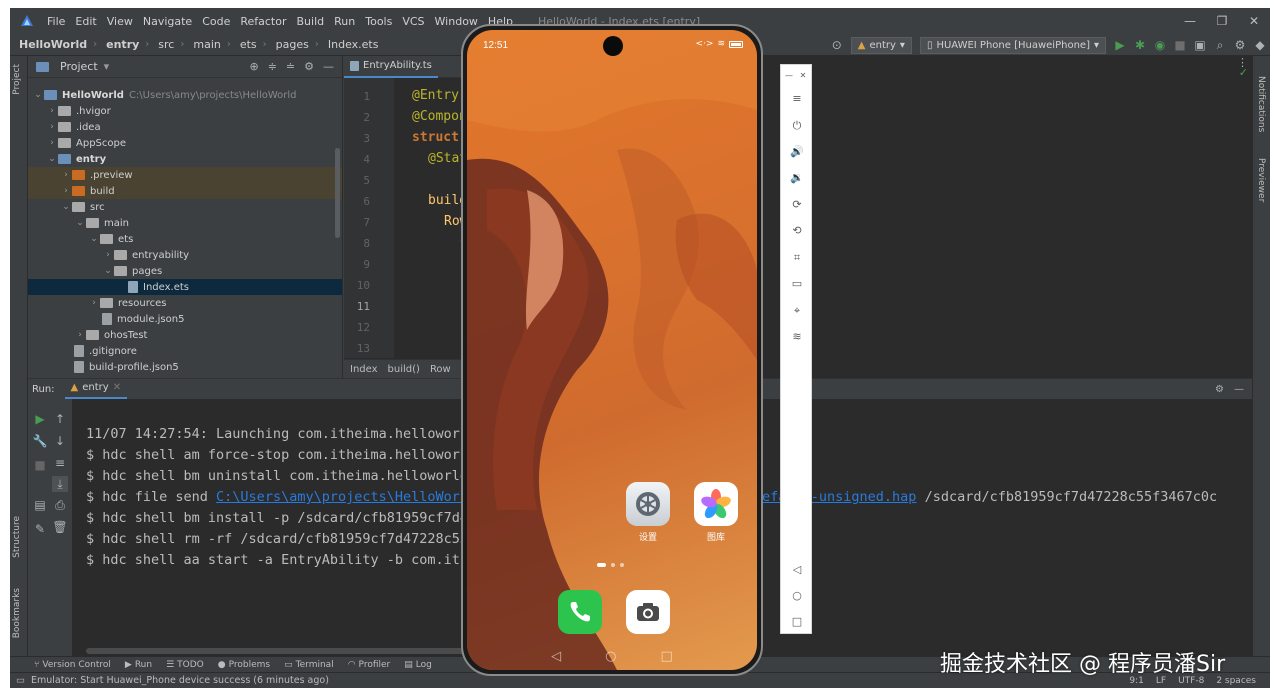  I want to click on more-icon: ⋮, so click(1242, 62).